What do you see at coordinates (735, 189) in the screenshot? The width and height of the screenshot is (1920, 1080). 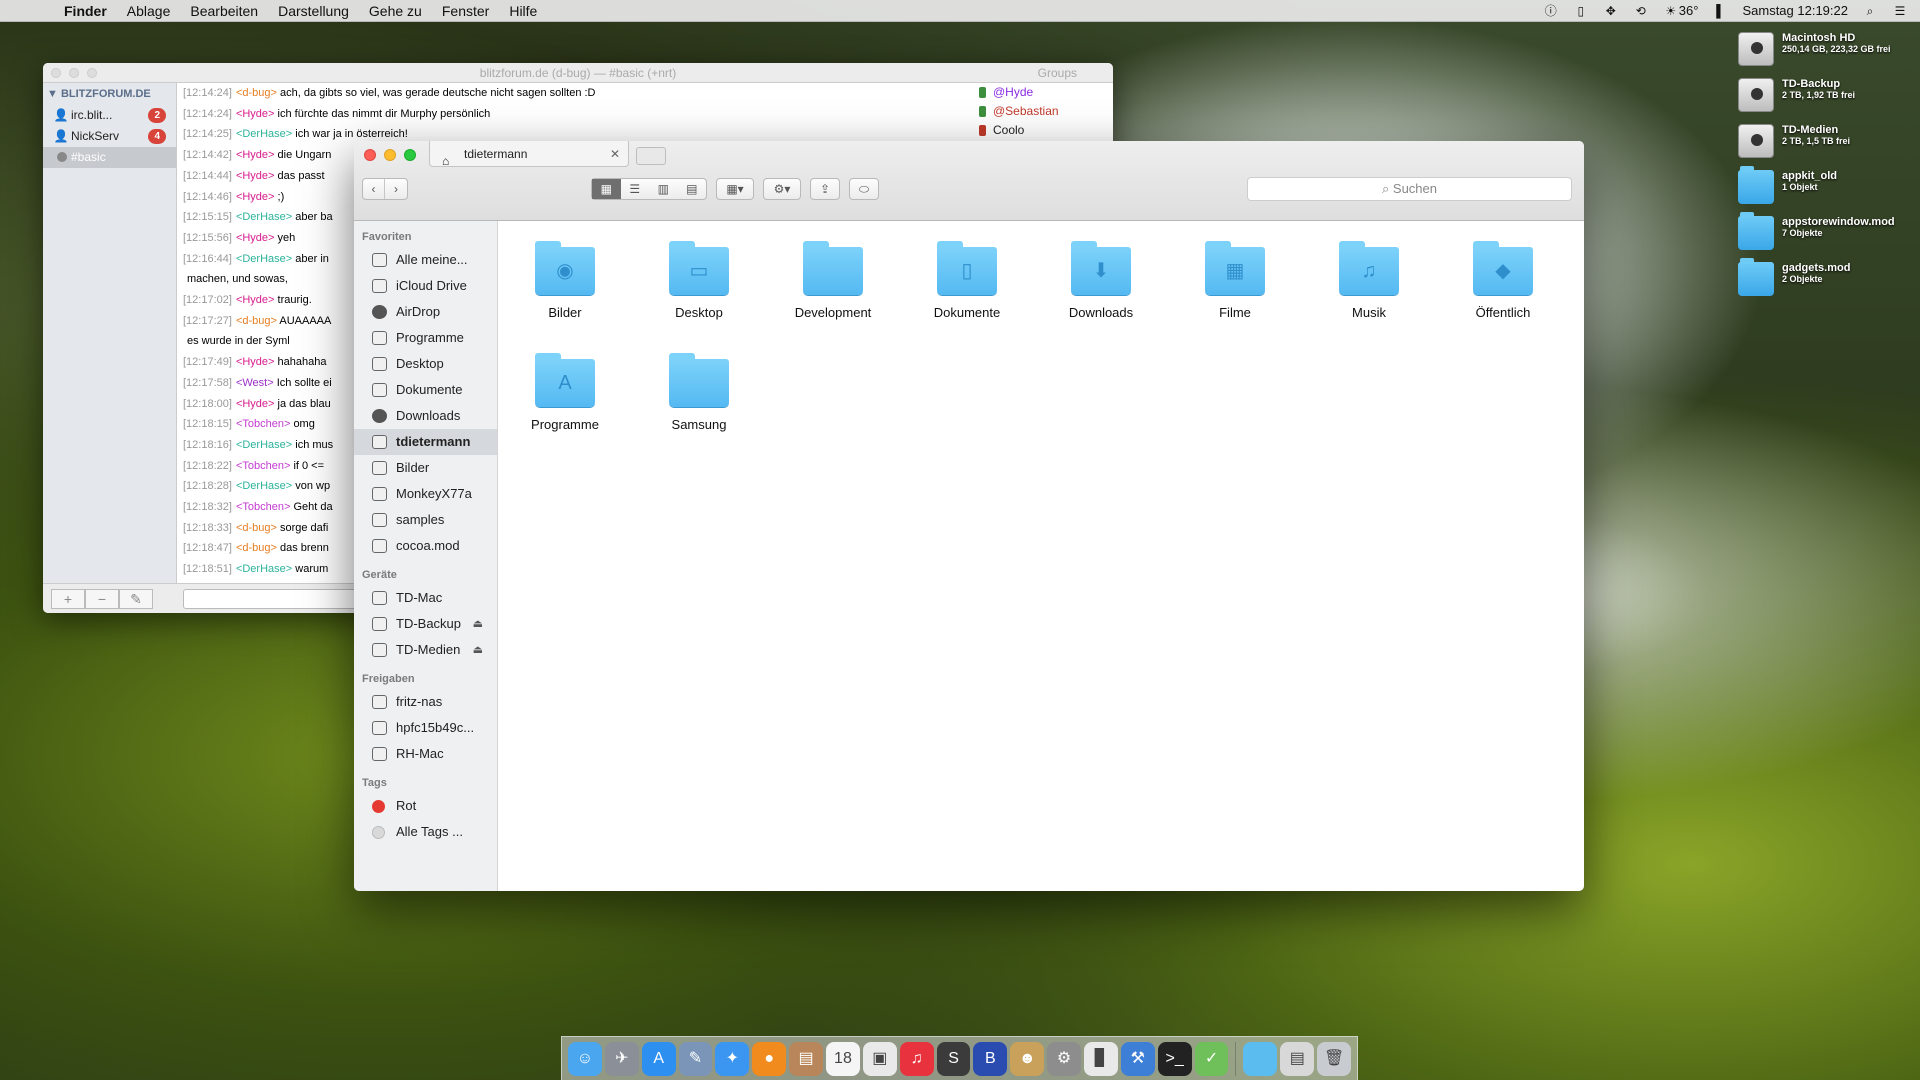 I see `arrange-button: ▦▾` at bounding box center [735, 189].